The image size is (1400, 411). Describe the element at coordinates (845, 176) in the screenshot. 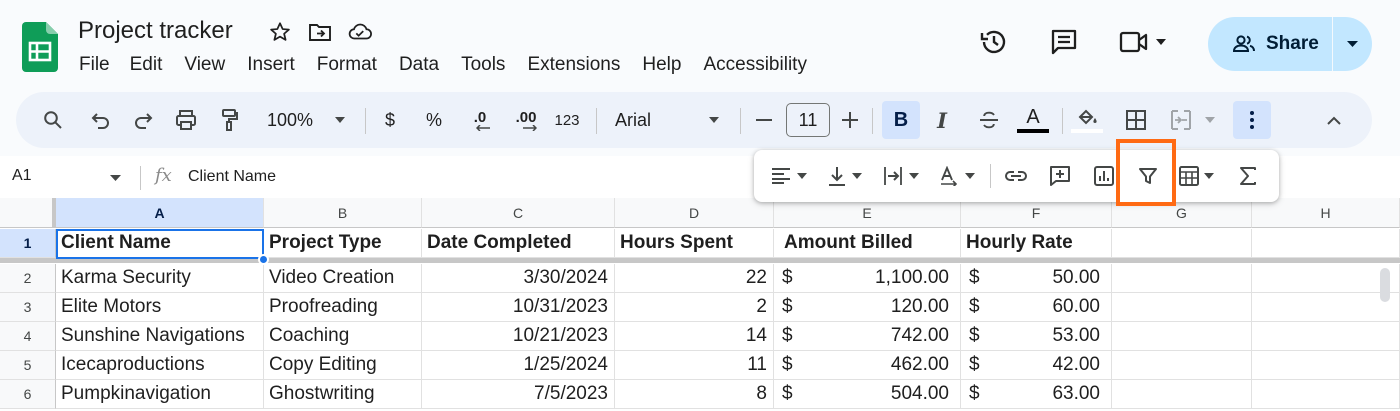

I see `vertical-align-icon` at that location.